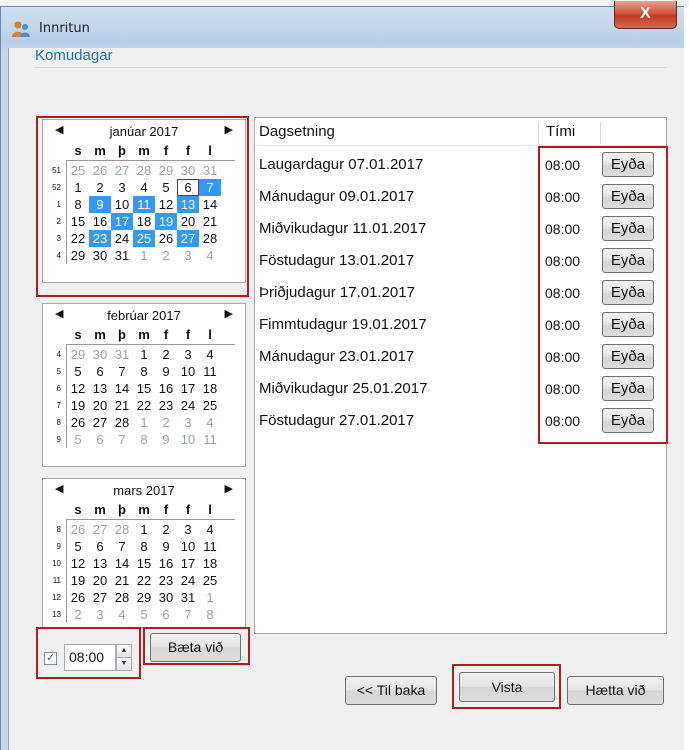  What do you see at coordinates (560, 131) in the screenshot?
I see `column-header-time: Tími` at bounding box center [560, 131].